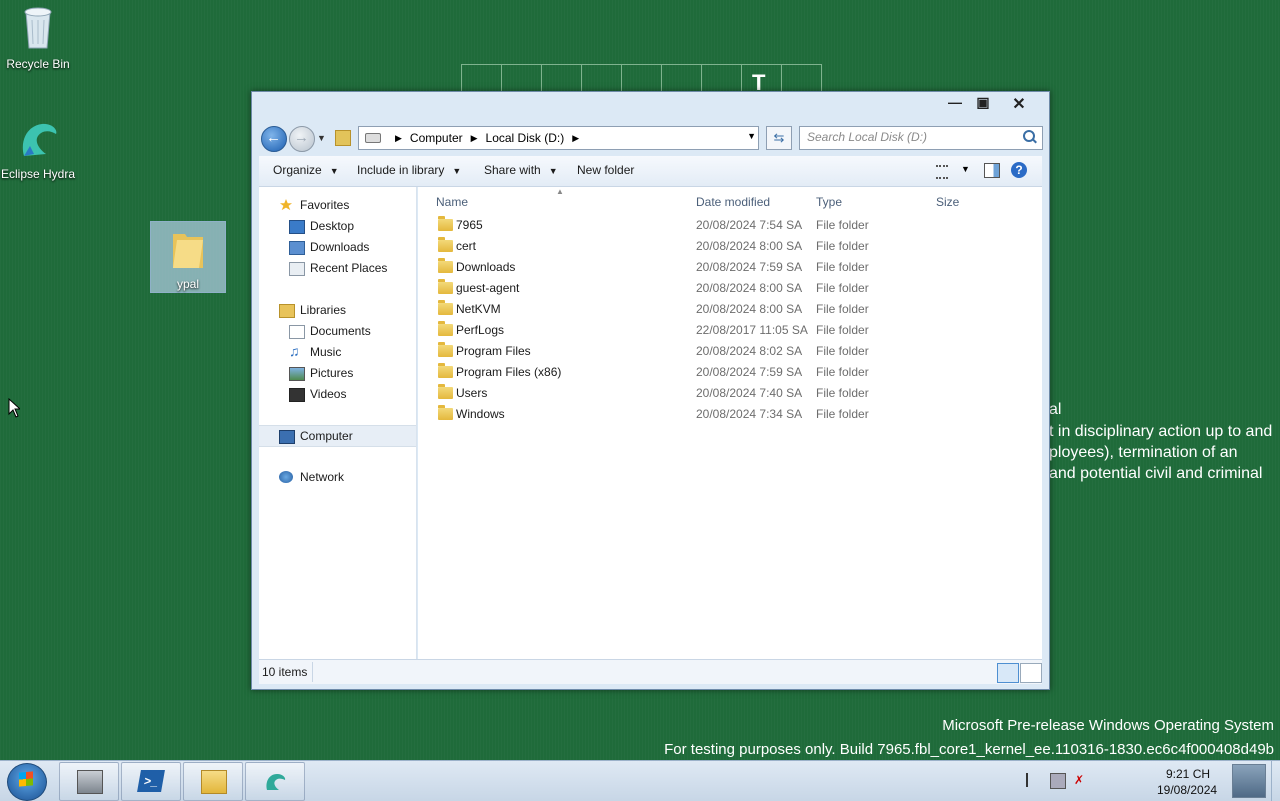  Describe the element at coordinates (297, 248) in the screenshot. I see `downloads-icon` at that location.